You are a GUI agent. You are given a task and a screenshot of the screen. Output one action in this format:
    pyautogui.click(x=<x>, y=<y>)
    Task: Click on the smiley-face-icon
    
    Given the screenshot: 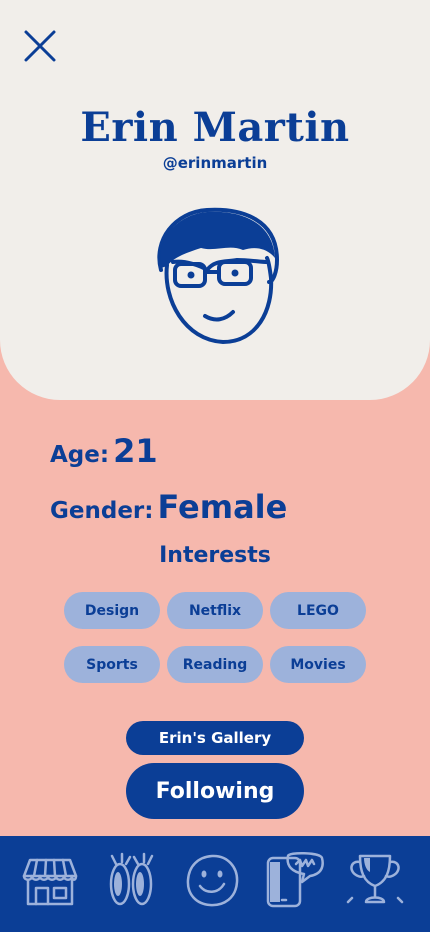 What is the action you would take?
    pyautogui.click(x=212, y=880)
    